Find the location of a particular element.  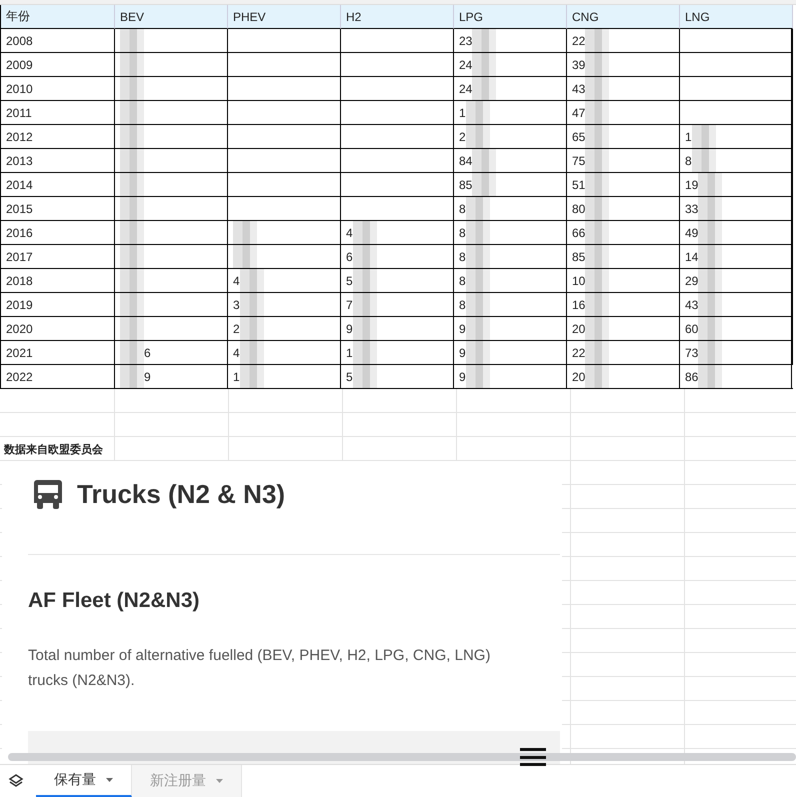

cell-value: 33 is located at coordinates (691, 209).